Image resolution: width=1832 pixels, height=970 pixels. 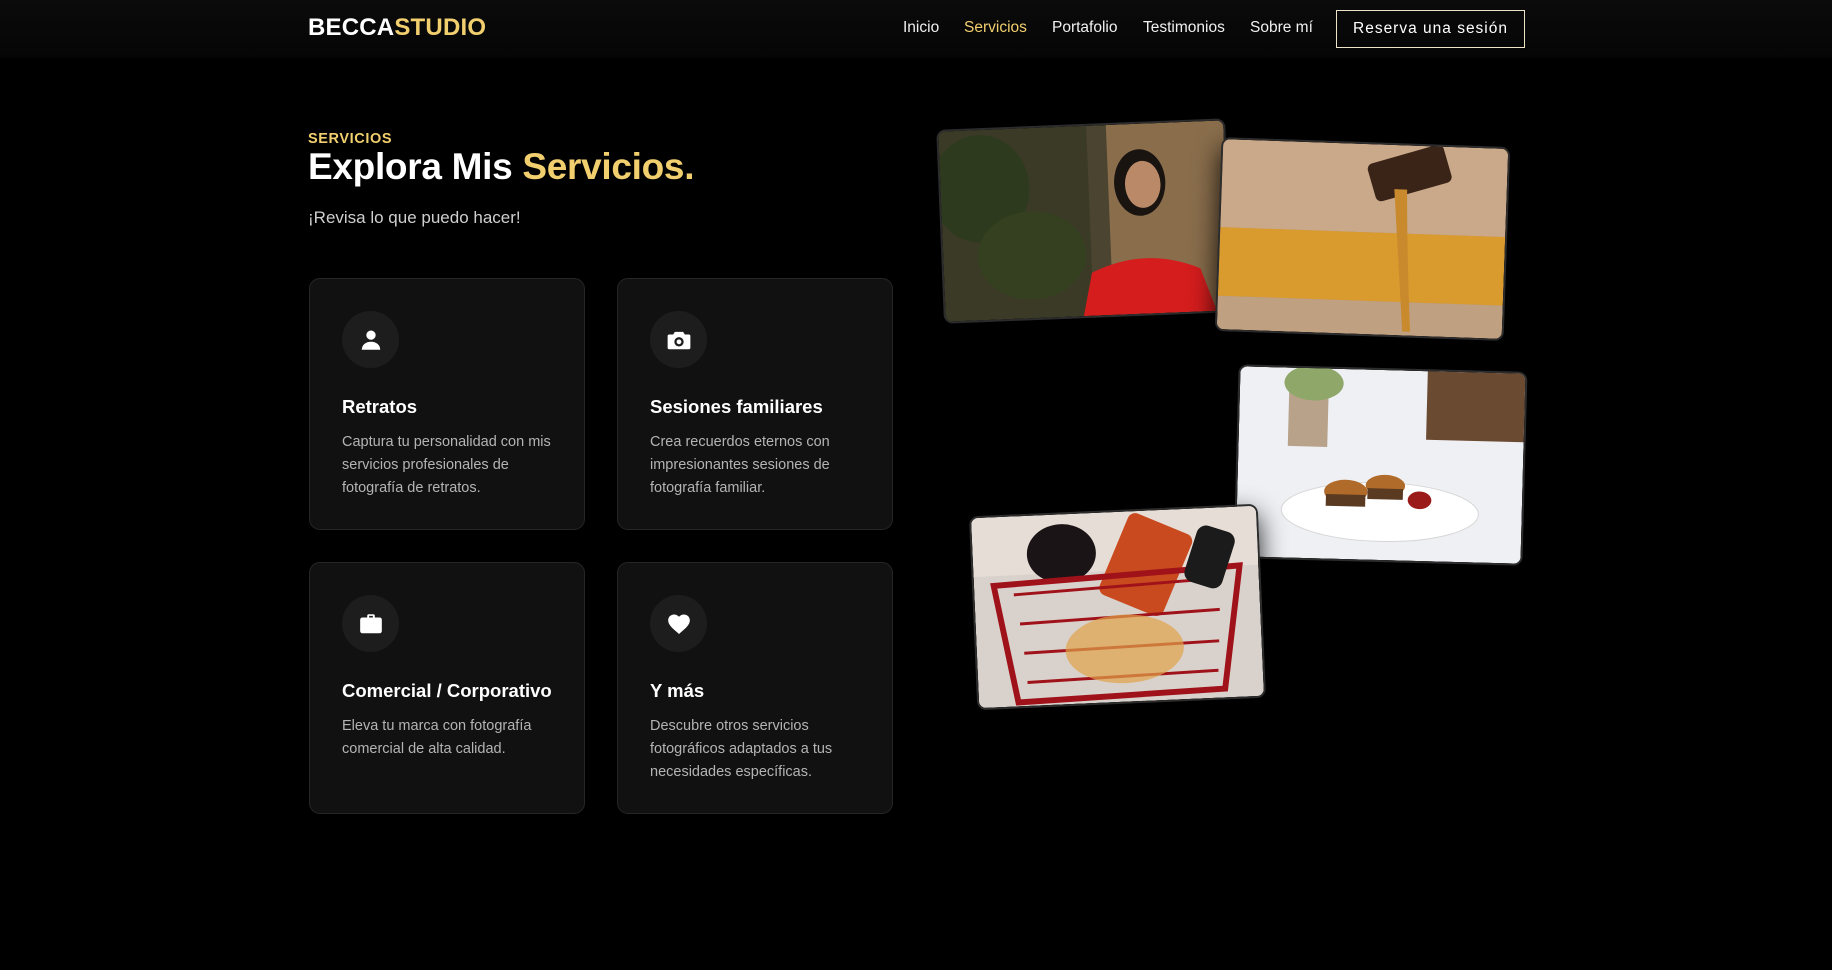 What do you see at coordinates (1184, 28) in the screenshot?
I see `nav-link-testimonios: Testimonios` at bounding box center [1184, 28].